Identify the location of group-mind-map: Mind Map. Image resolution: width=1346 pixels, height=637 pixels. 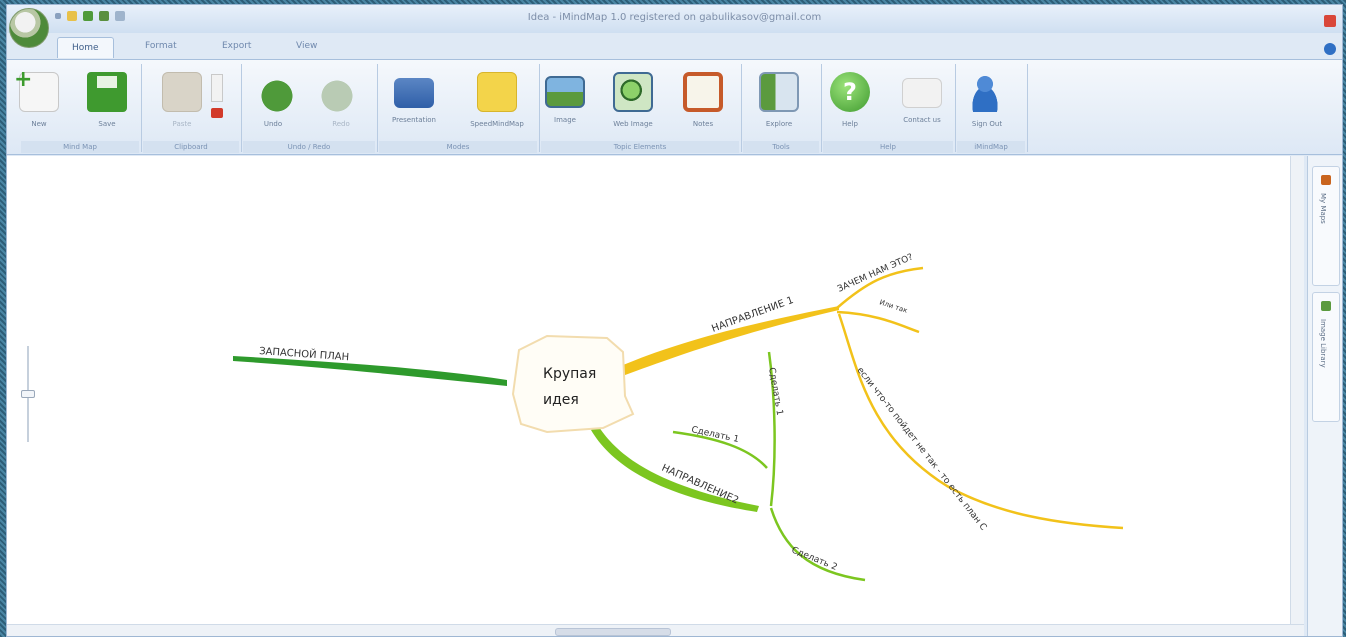
(80, 147).